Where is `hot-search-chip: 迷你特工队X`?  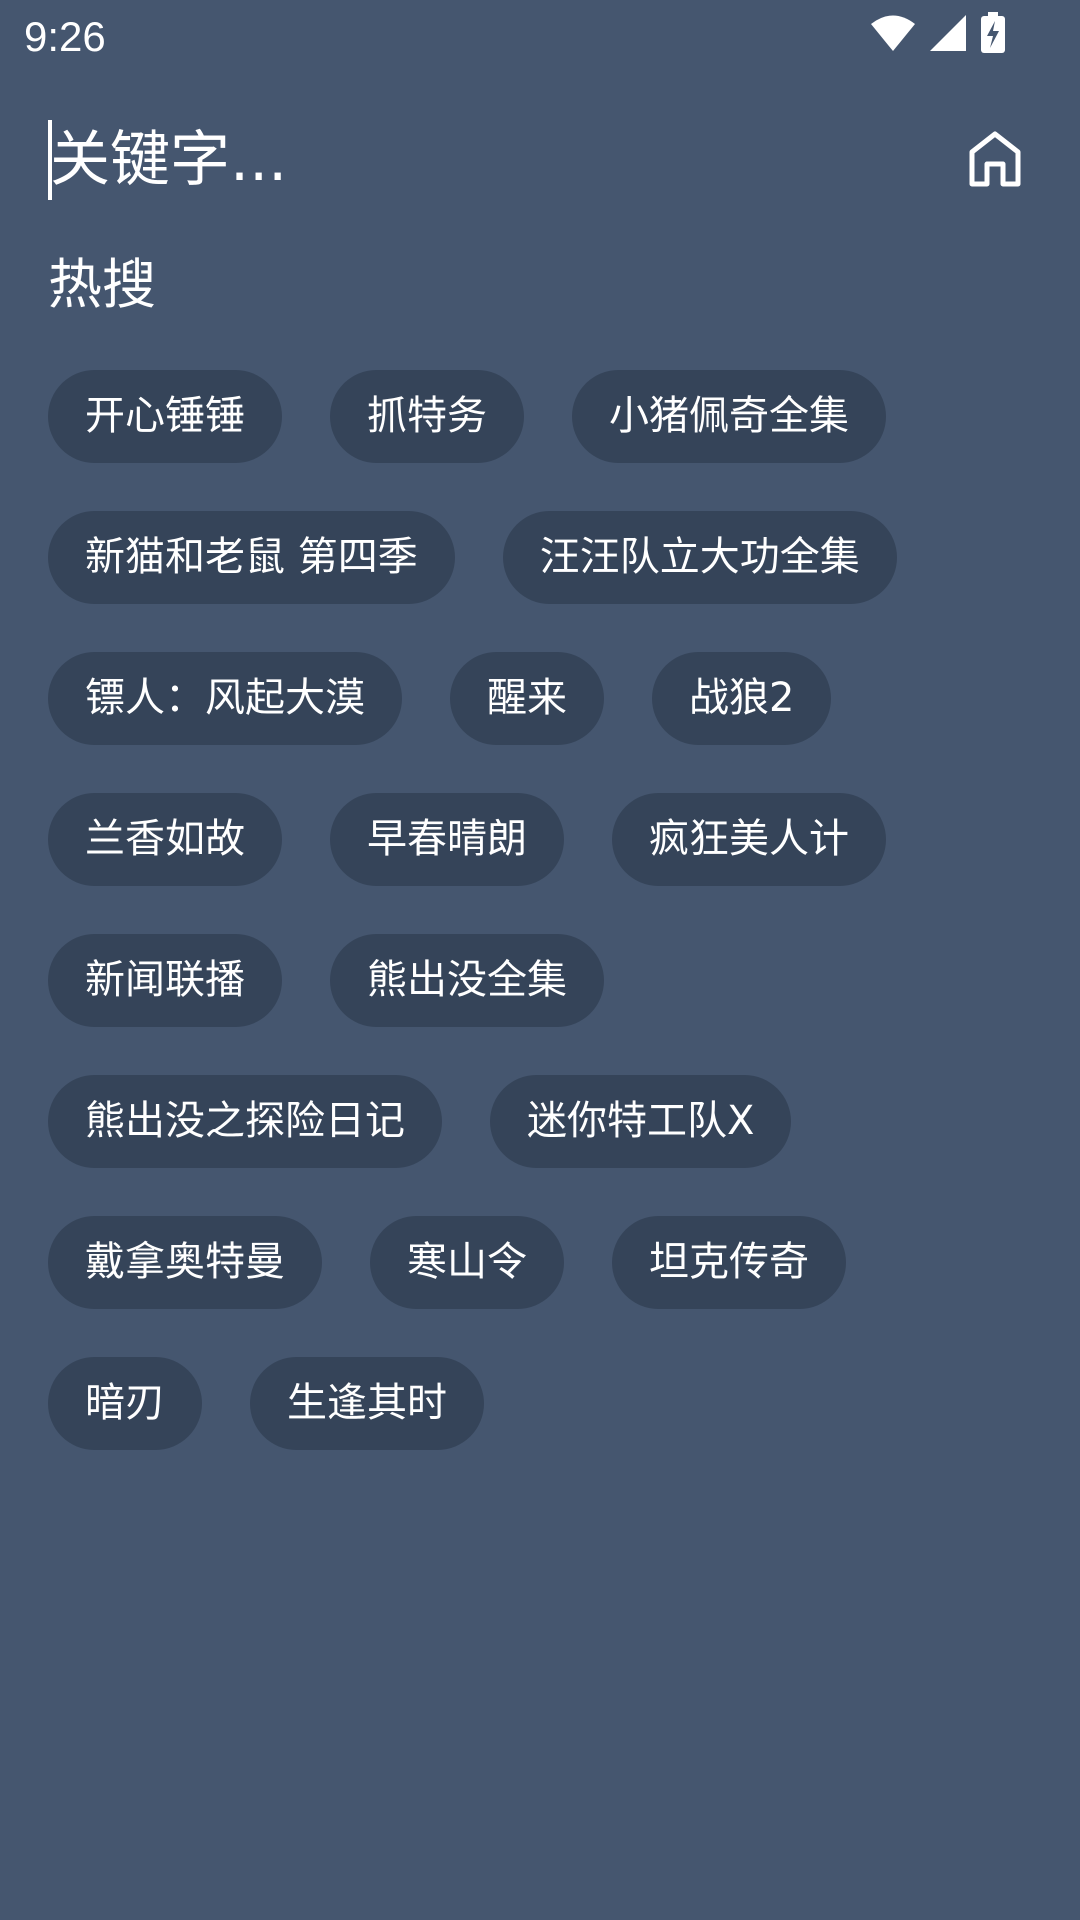
hot-search-chip: 迷你特工队X is located at coordinates (641, 1121).